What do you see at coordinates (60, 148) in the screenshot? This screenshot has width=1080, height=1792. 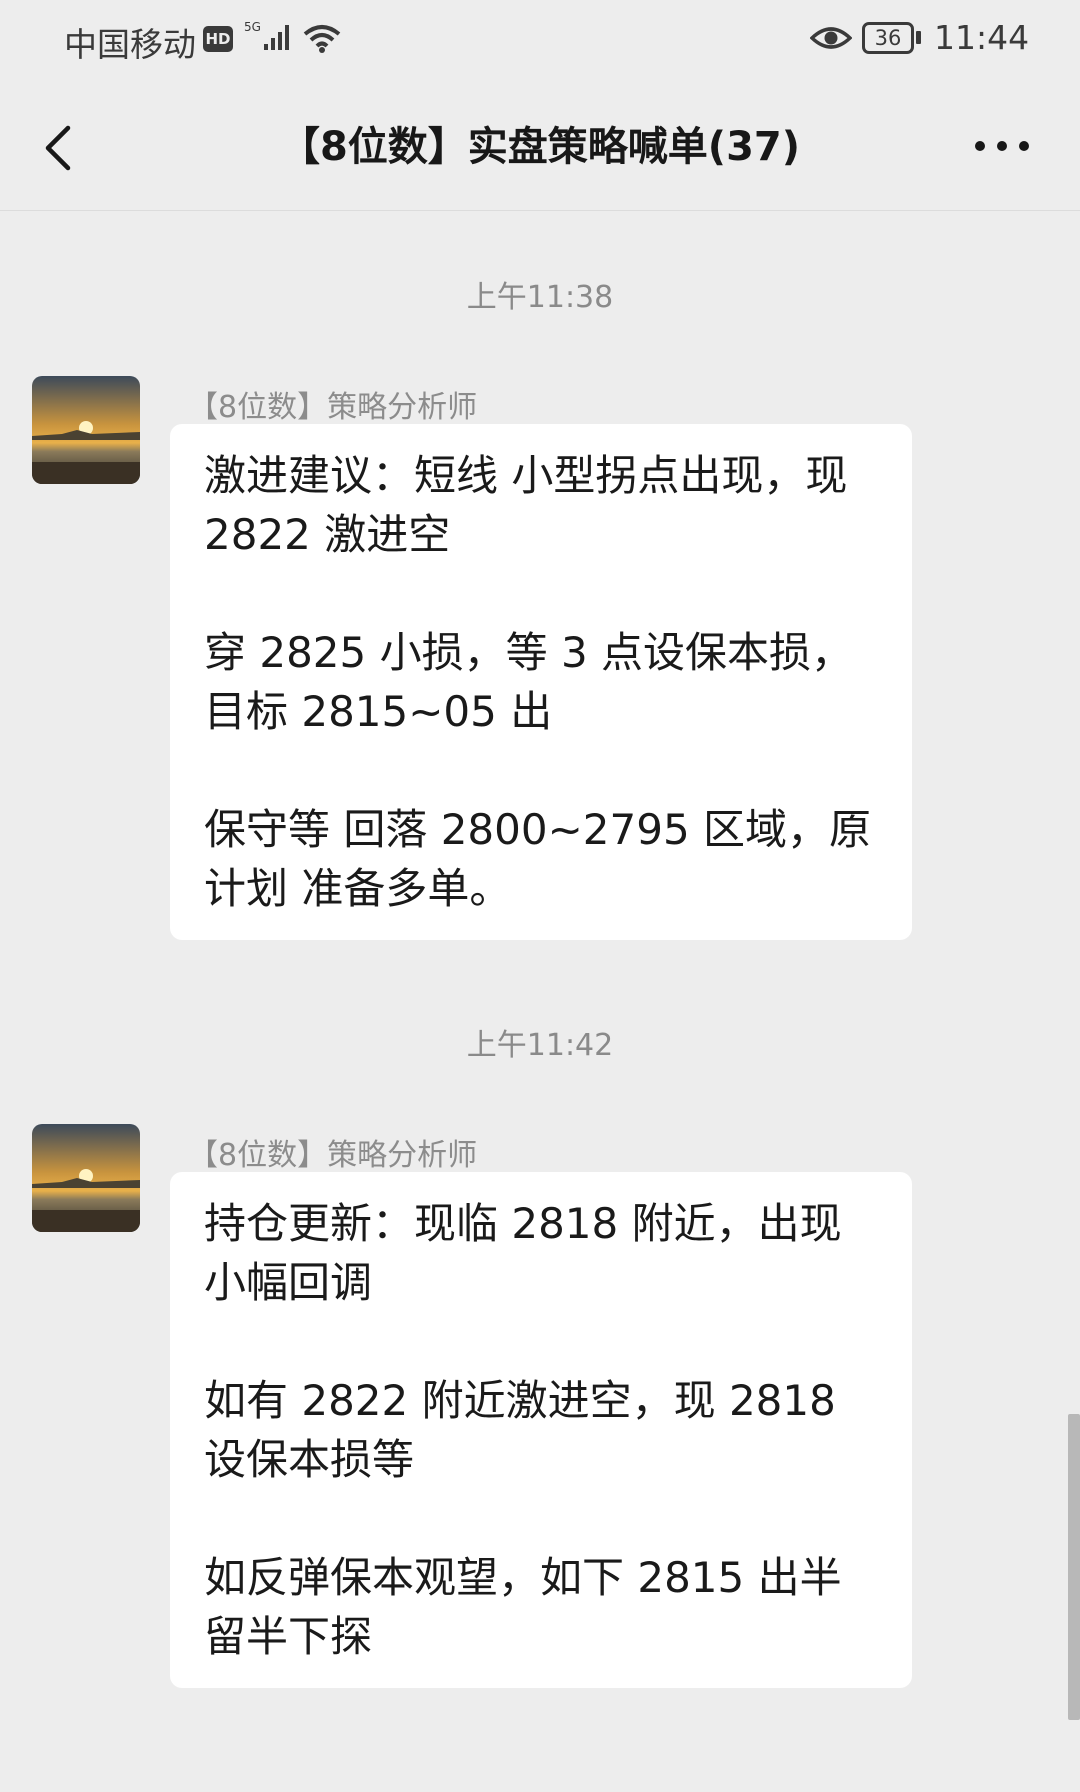 I see `chevron-left-icon` at bounding box center [60, 148].